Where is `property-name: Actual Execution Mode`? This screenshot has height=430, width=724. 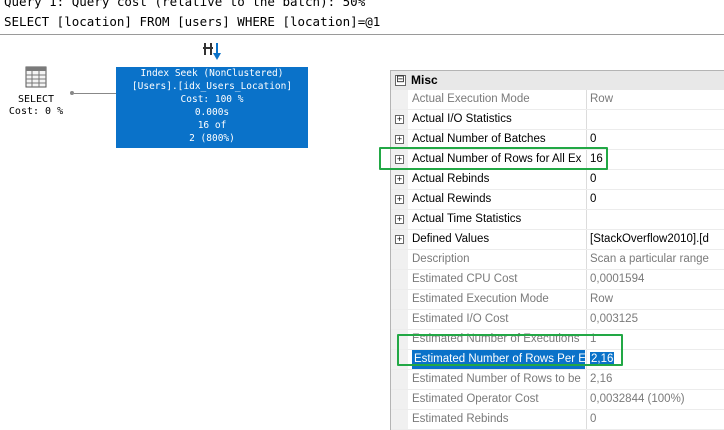
property-name: Actual Execution Mode is located at coordinates (471, 99).